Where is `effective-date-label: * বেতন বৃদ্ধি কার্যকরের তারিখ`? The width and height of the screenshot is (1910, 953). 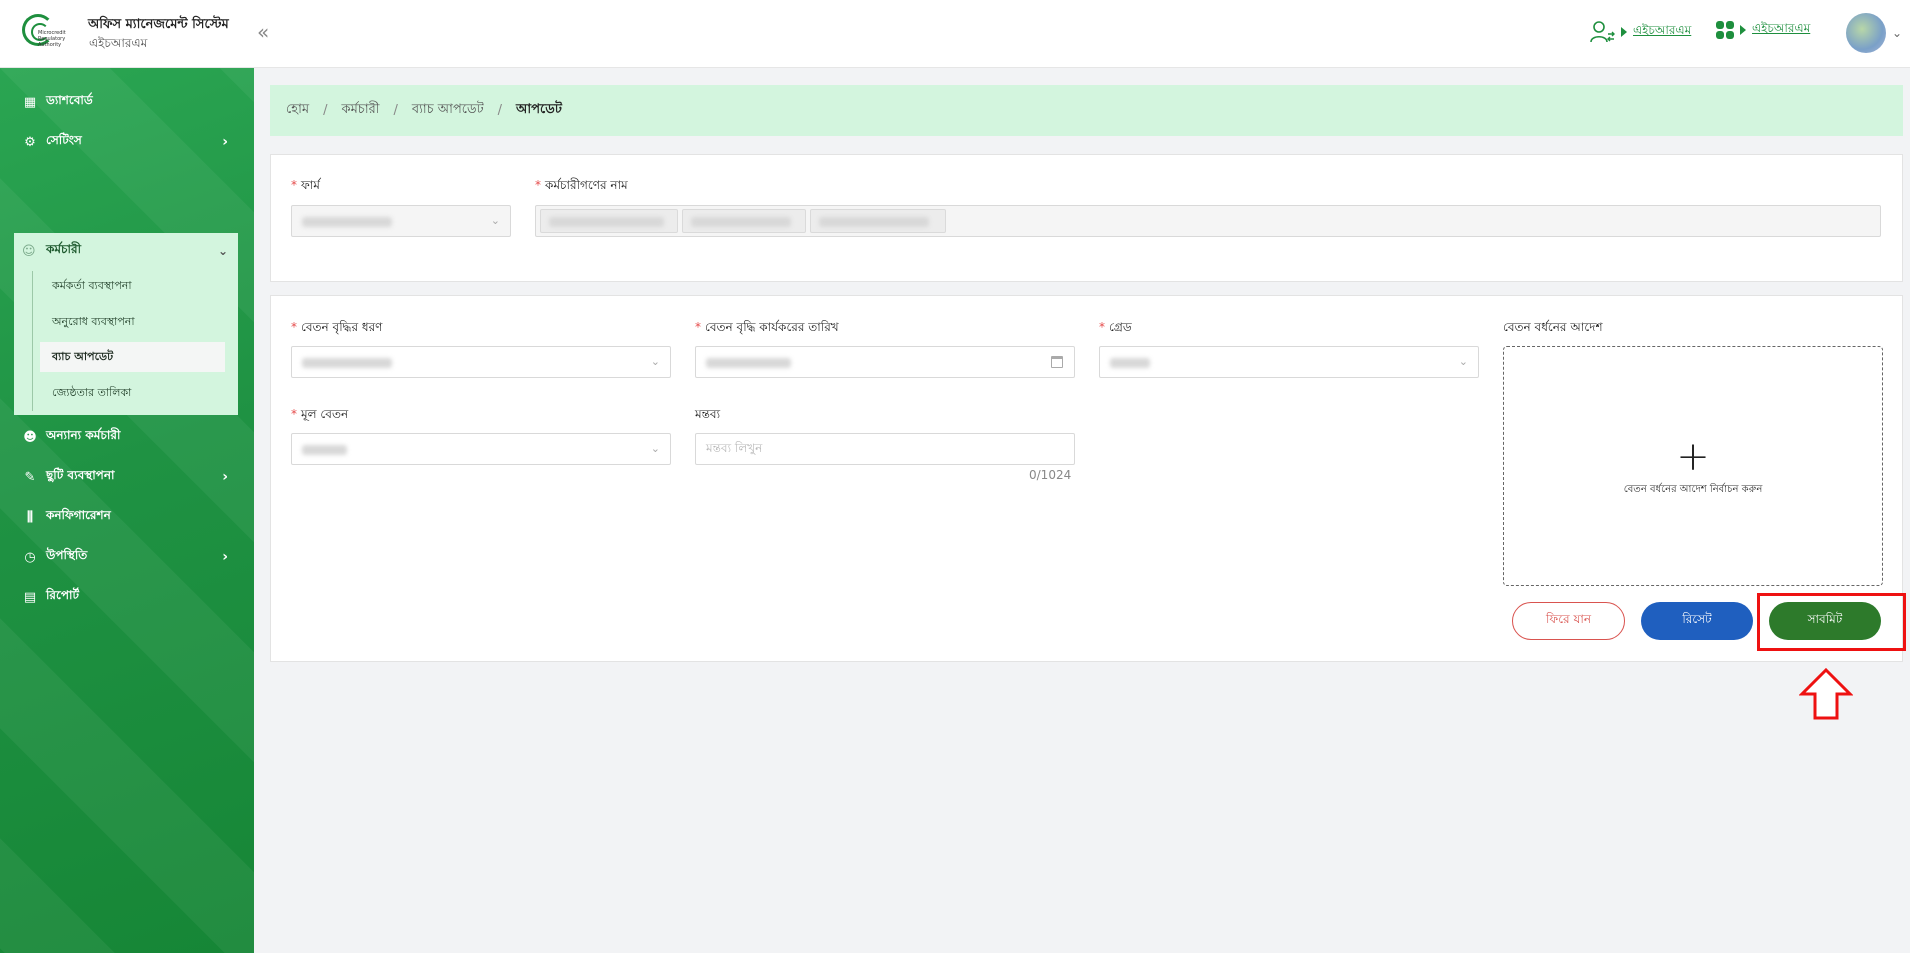
effective-date-label: * বেতন বৃদ্ধি কার্যকরের তারিখ is located at coordinates (767, 327).